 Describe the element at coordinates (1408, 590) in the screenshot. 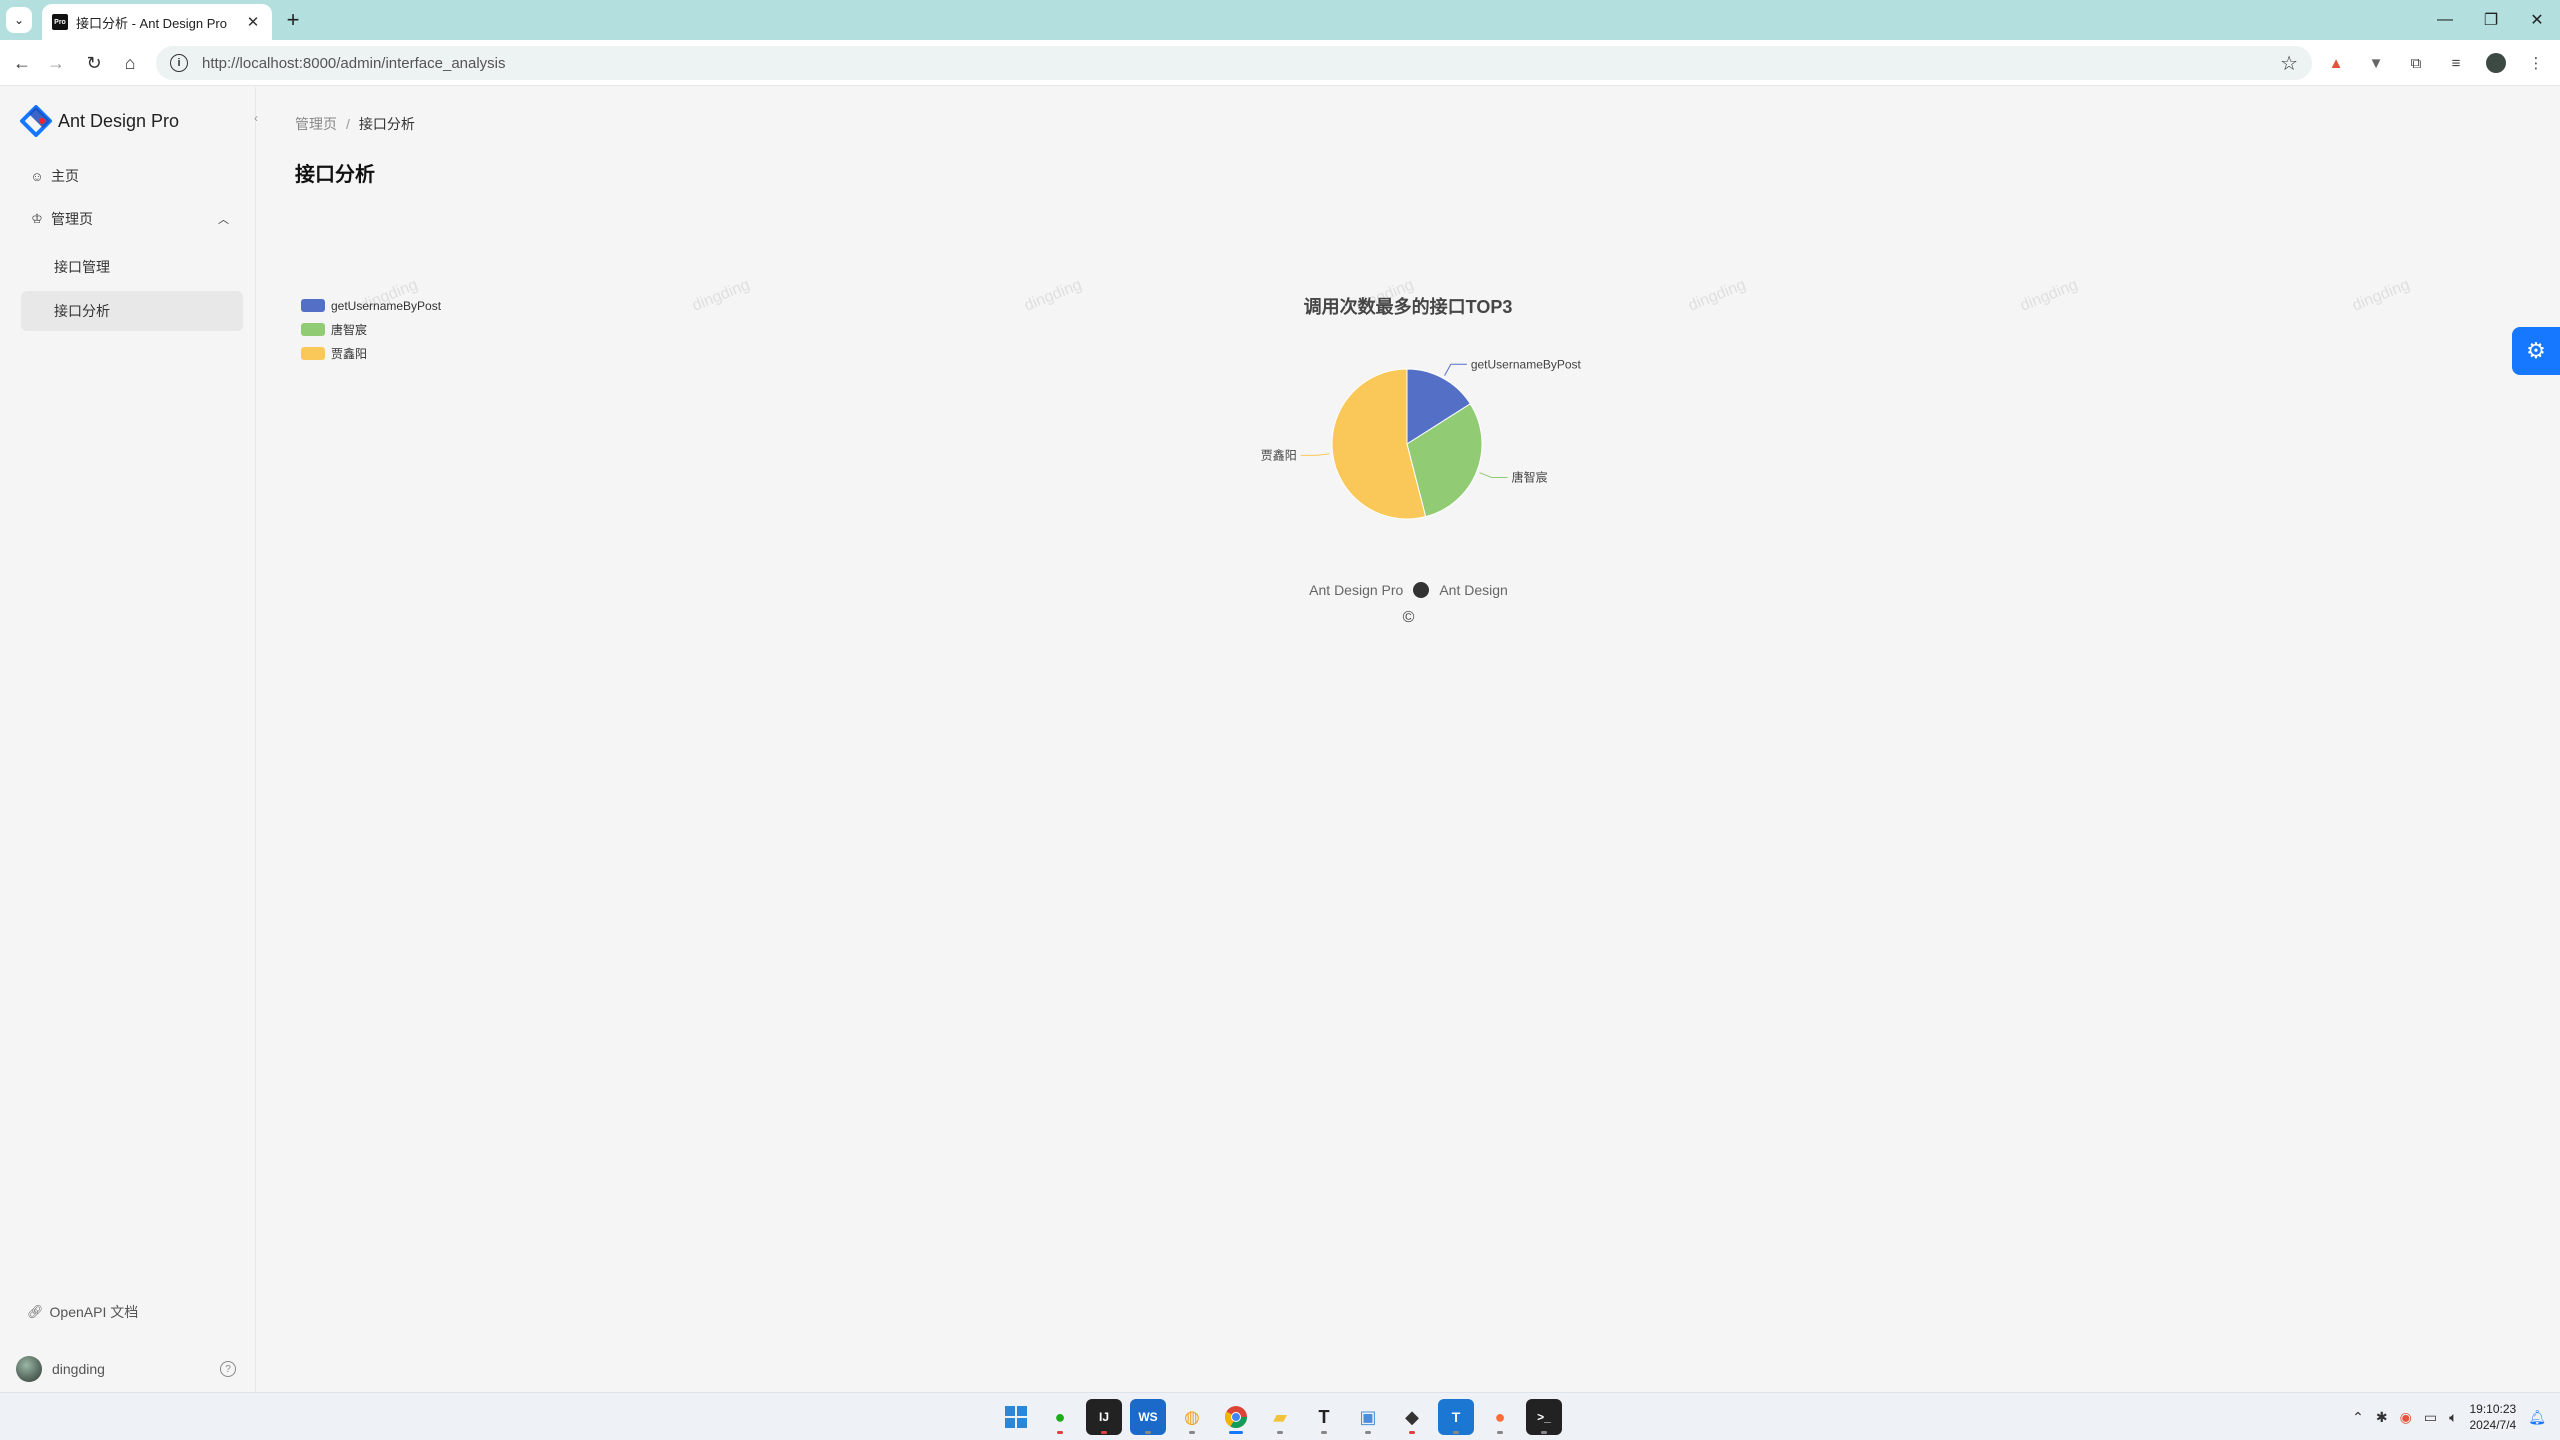

I see `global-footer: Ant Design Pro Ant Design` at that location.